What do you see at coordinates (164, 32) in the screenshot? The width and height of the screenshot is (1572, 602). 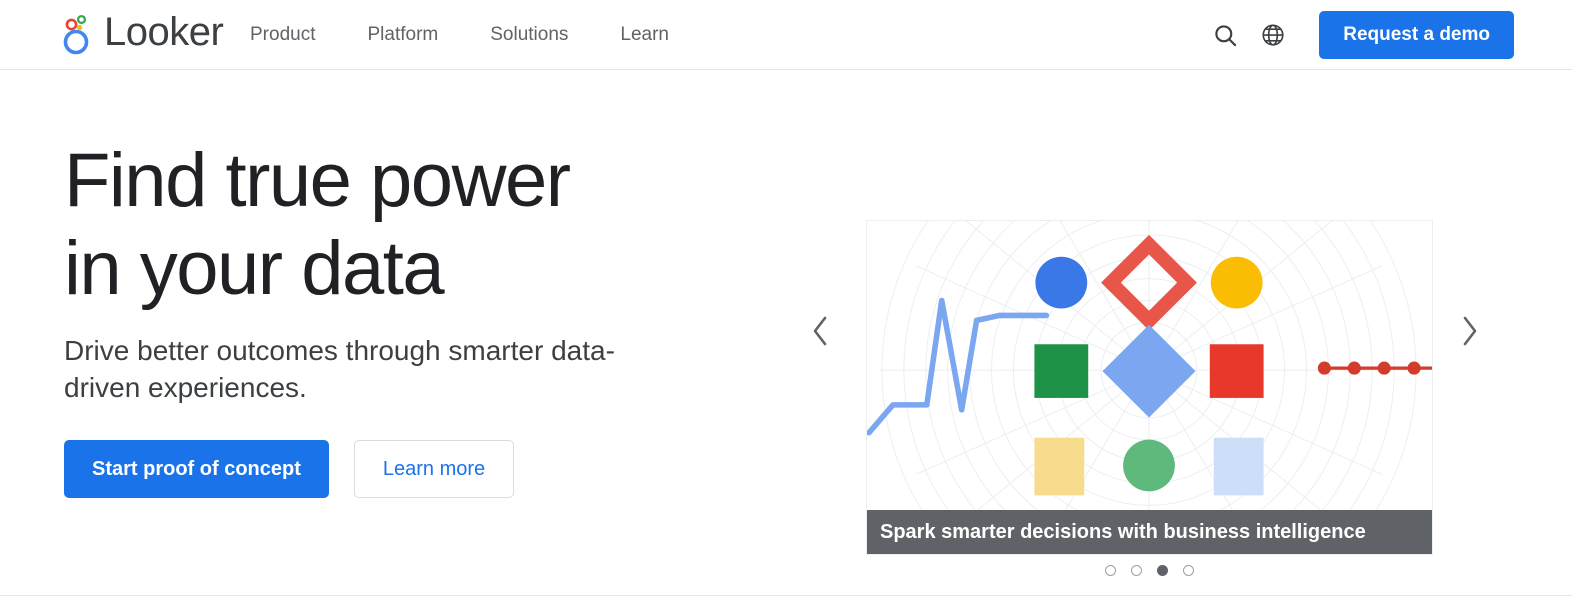 I see `brand-name: Looker` at bounding box center [164, 32].